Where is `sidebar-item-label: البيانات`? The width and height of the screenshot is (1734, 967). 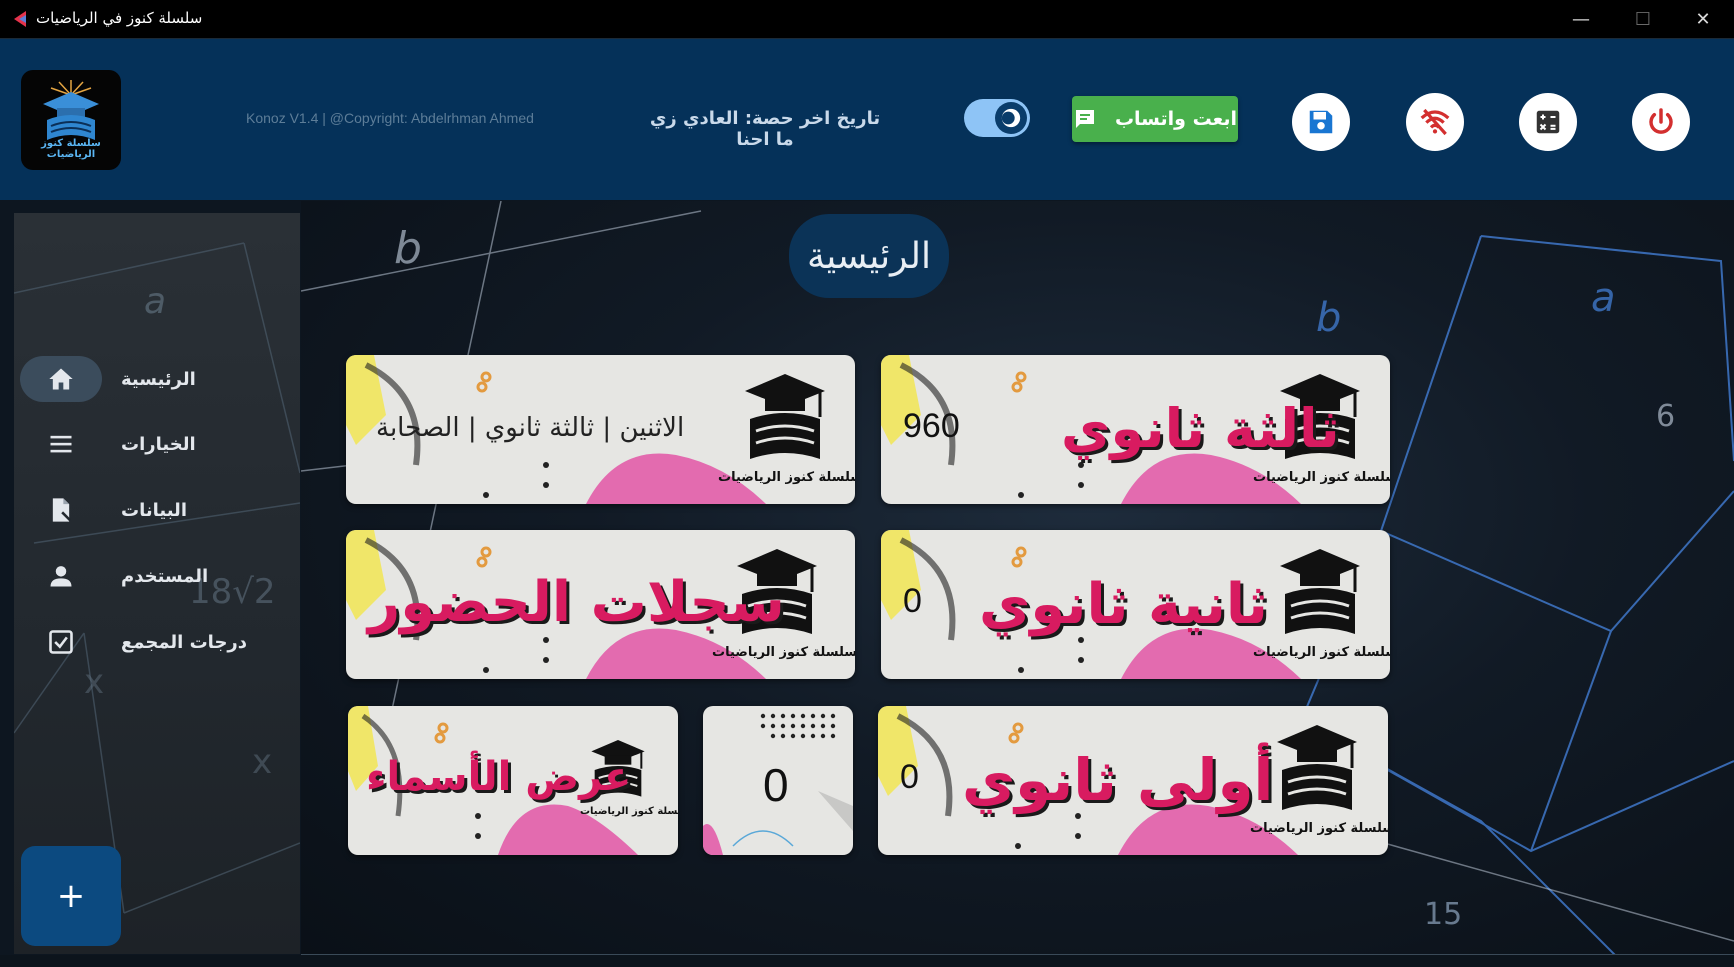 sidebar-item-label: البيانات is located at coordinates (154, 510).